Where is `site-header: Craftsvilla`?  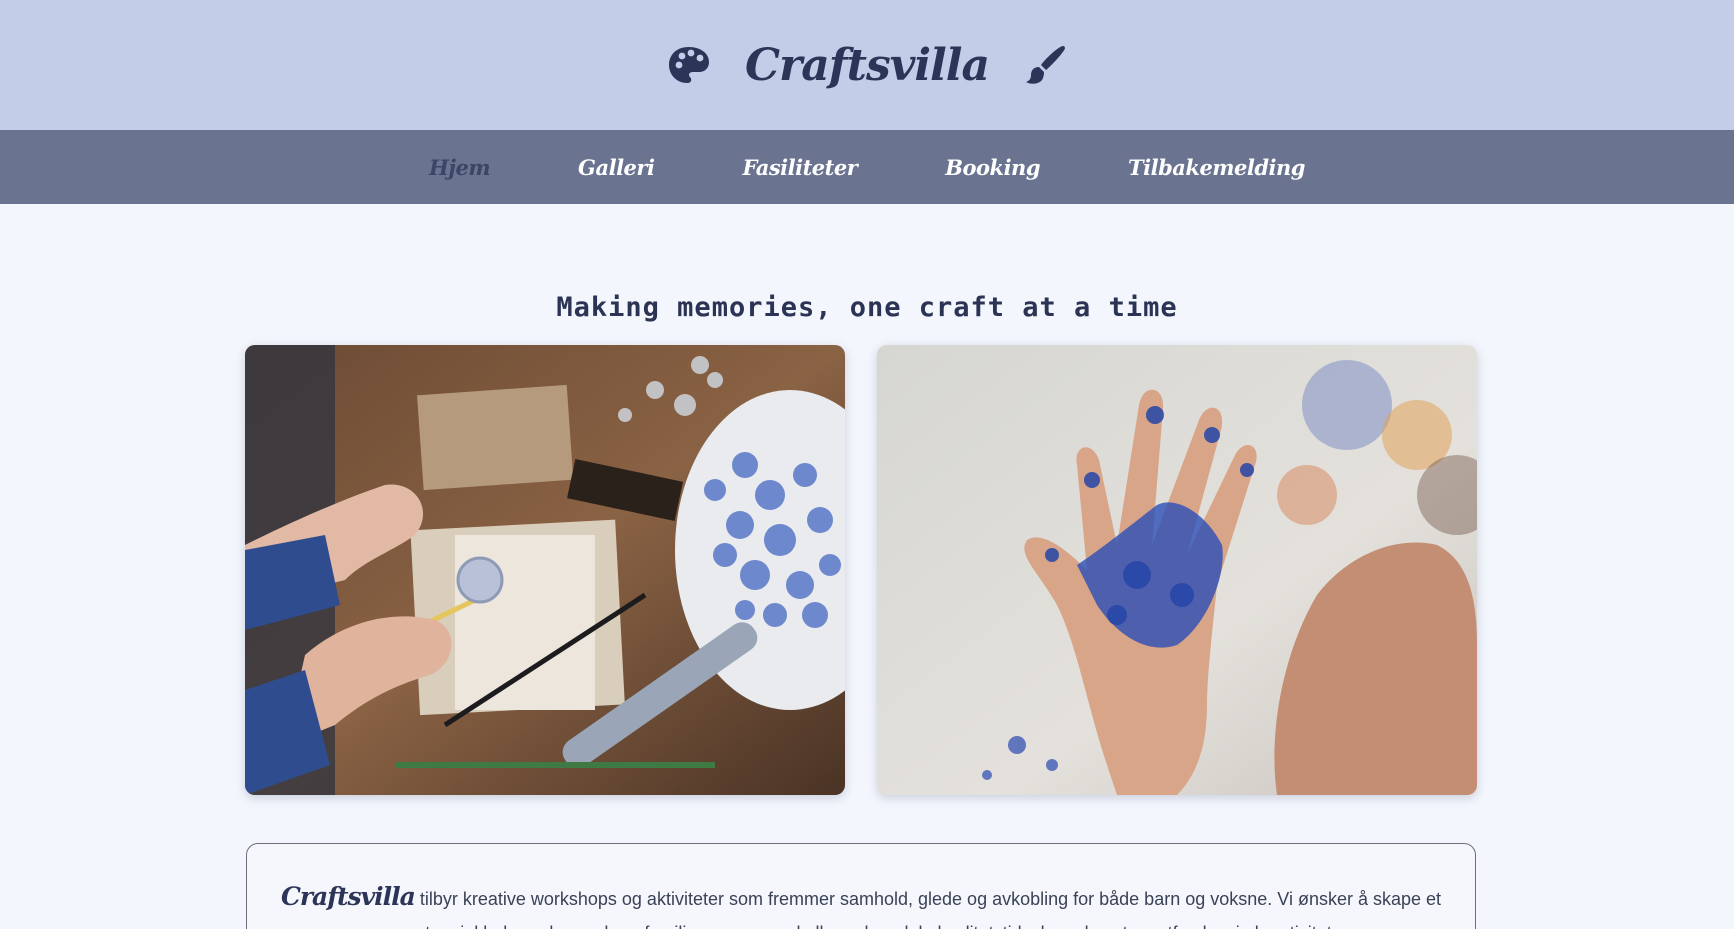 site-header: Craftsvilla is located at coordinates (867, 65).